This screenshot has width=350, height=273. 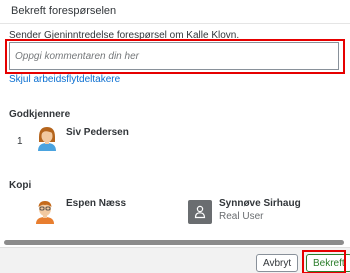 What do you see at coordinates (96, 203) in the screenshot?
I see `copy-name-1: Espen Næss` at bounding box center [96, 203].